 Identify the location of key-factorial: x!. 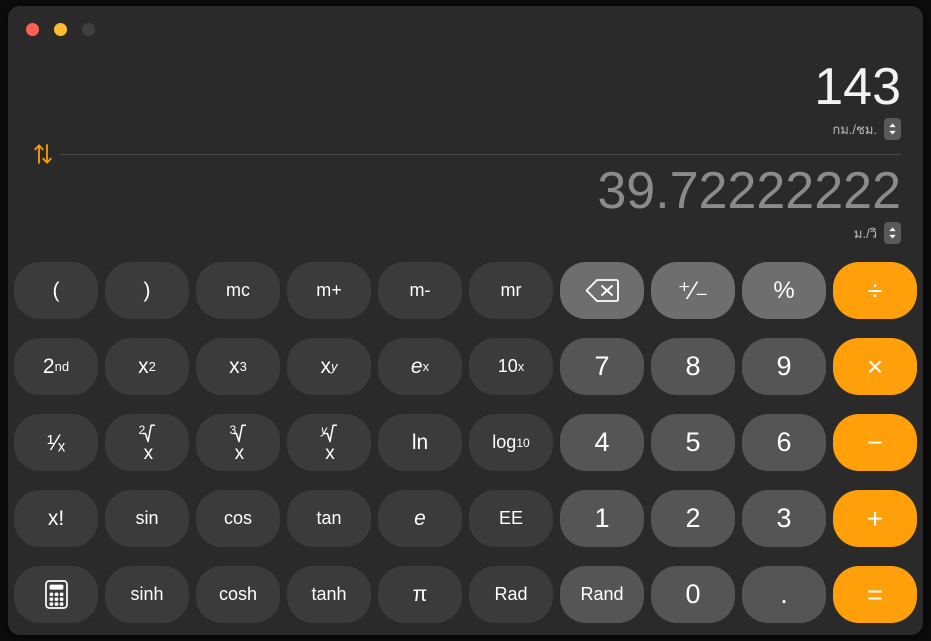
(56, 518).